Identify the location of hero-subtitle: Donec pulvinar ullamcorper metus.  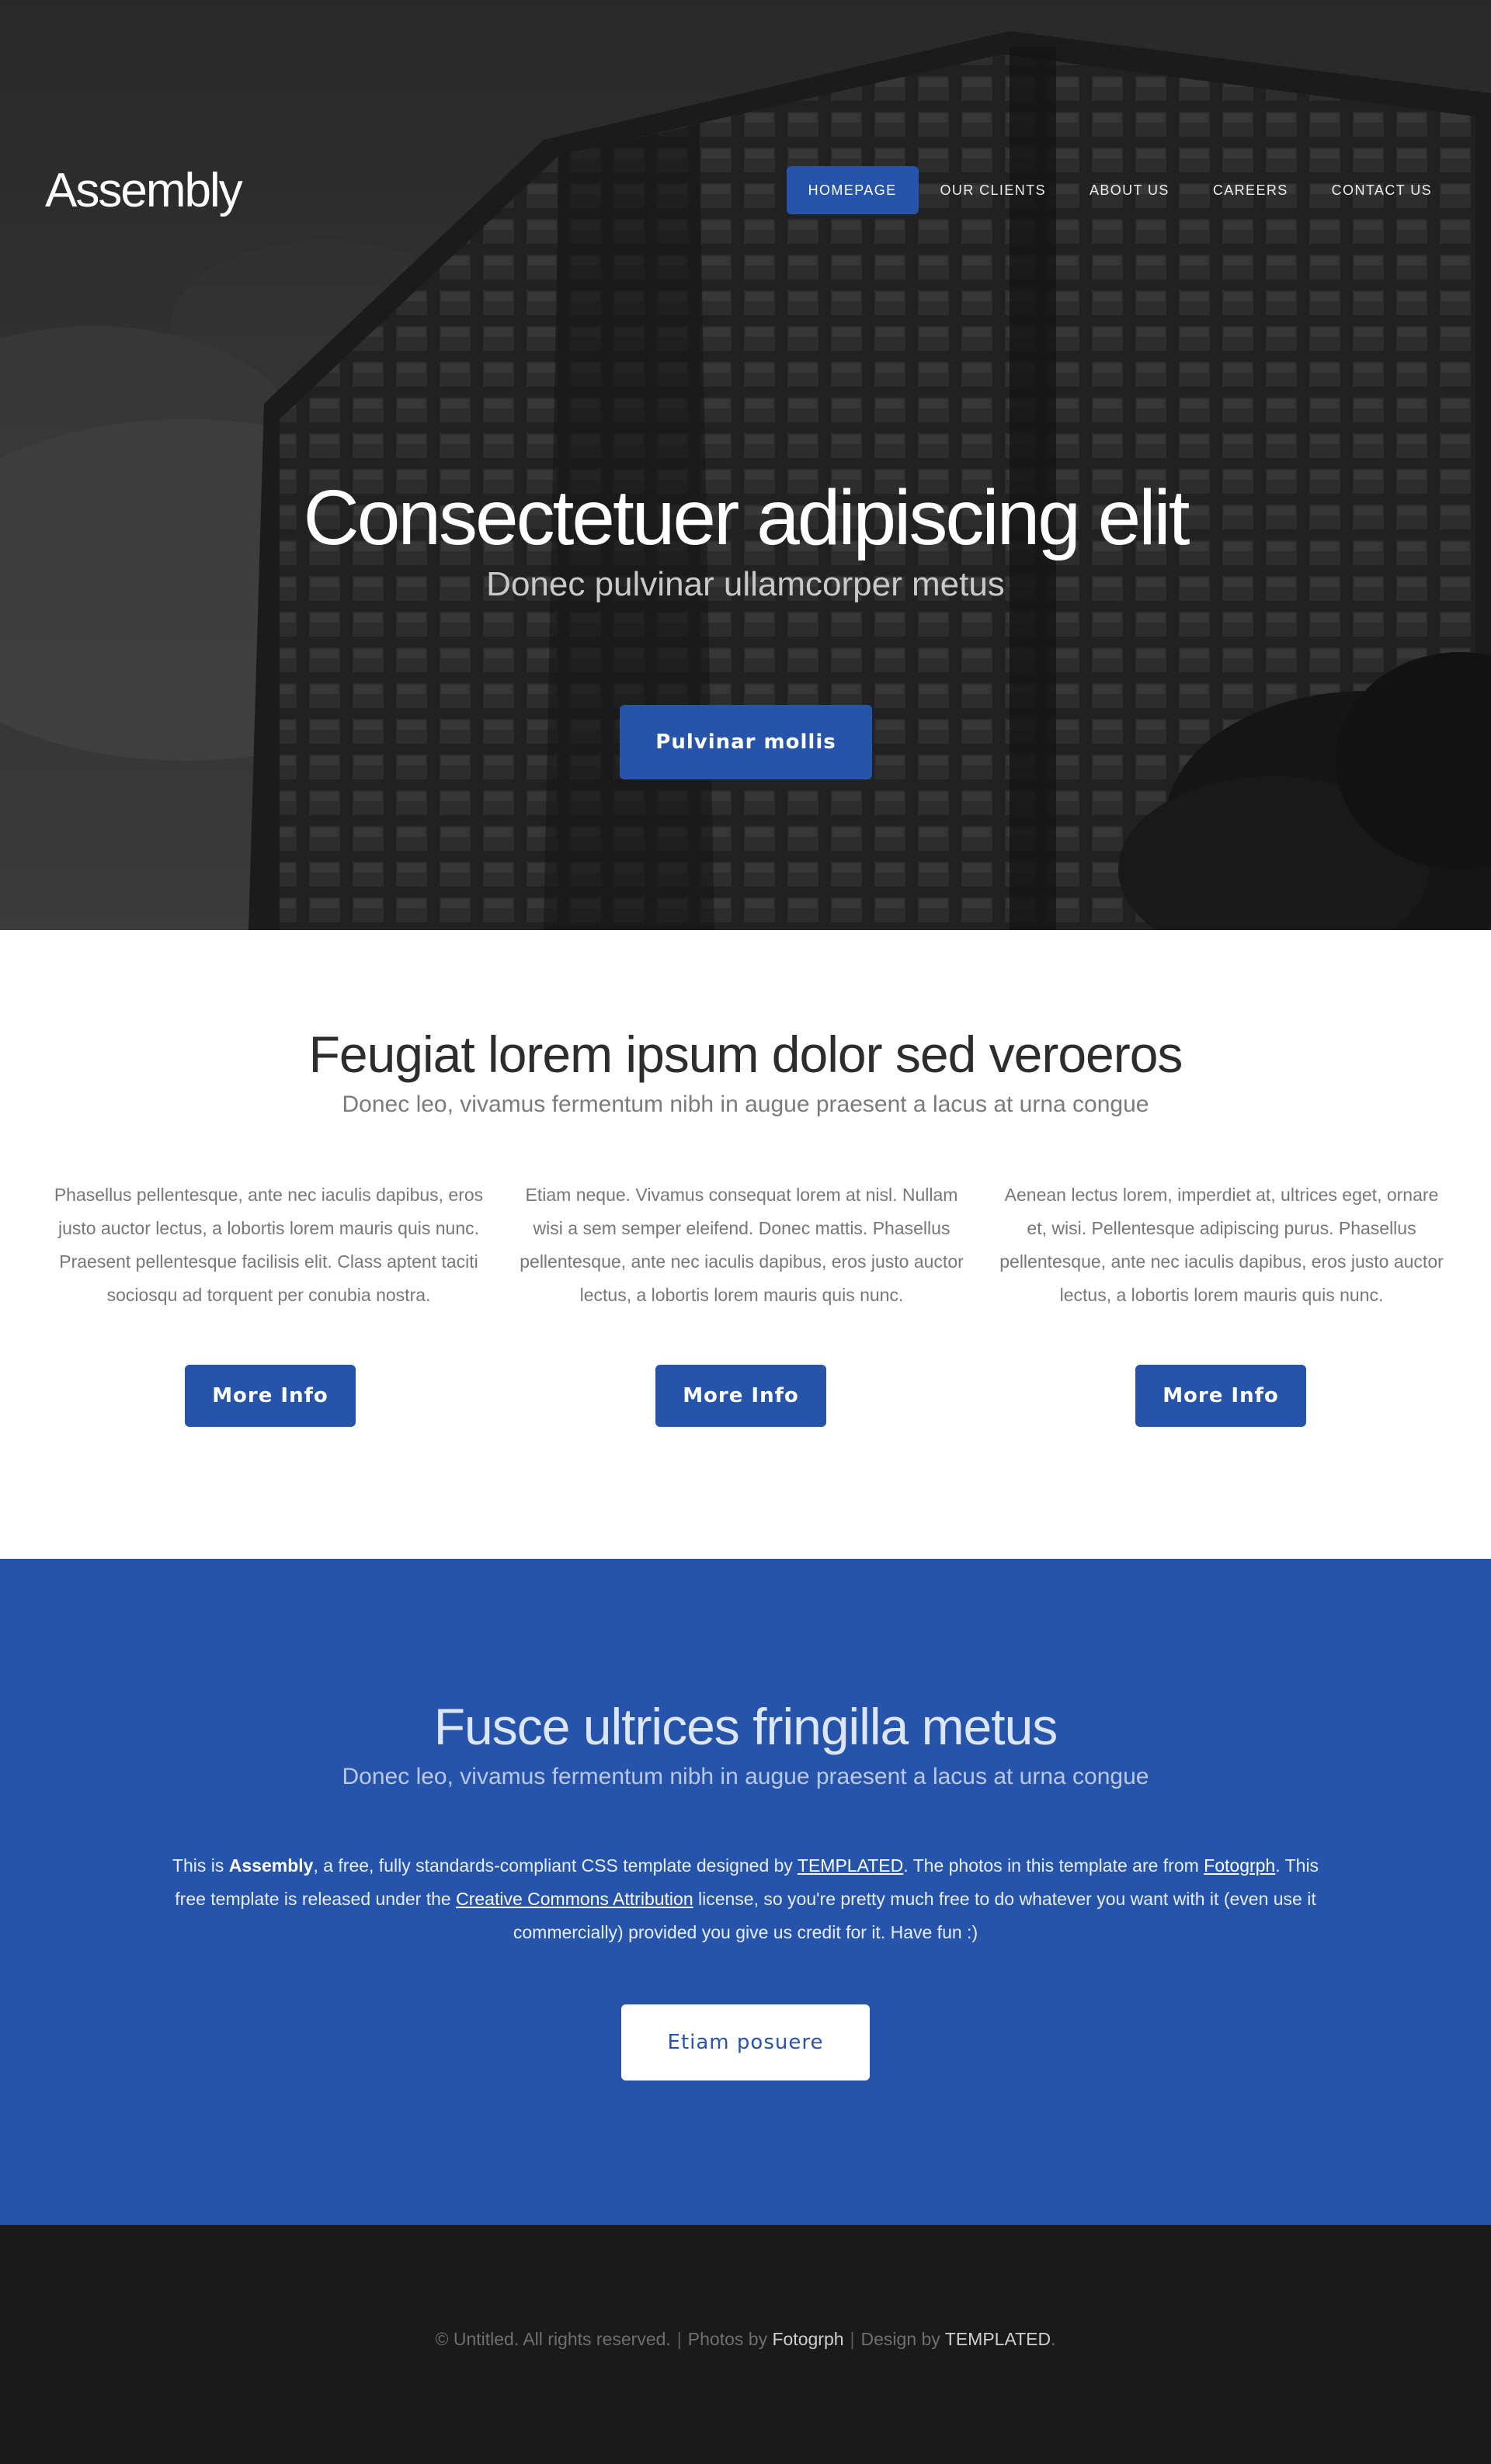
(745, 584).